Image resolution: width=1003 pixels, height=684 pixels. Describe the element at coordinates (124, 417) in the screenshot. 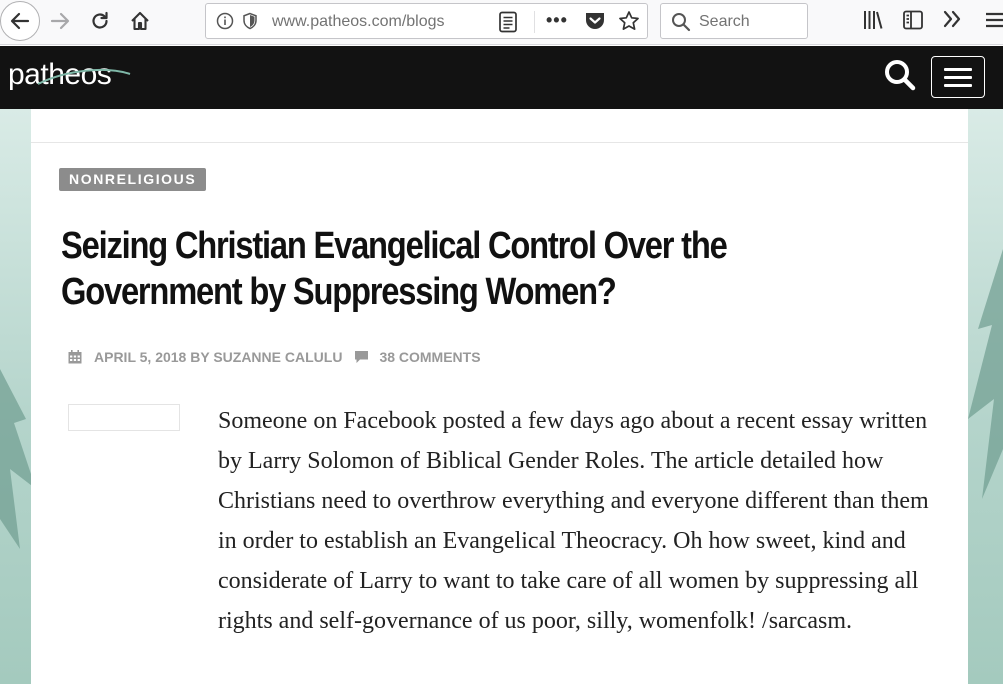

I see `ad-placeholder` at that location.